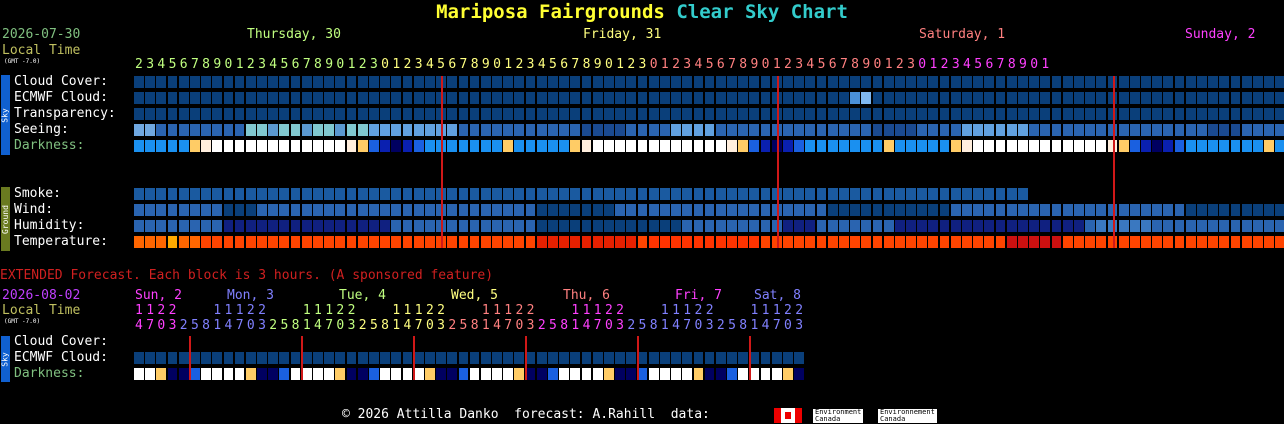  What do you see at coordinates (5, 219) in the screenshot?
I see `ground-tab: Ground` at bounding box center [5, 219].